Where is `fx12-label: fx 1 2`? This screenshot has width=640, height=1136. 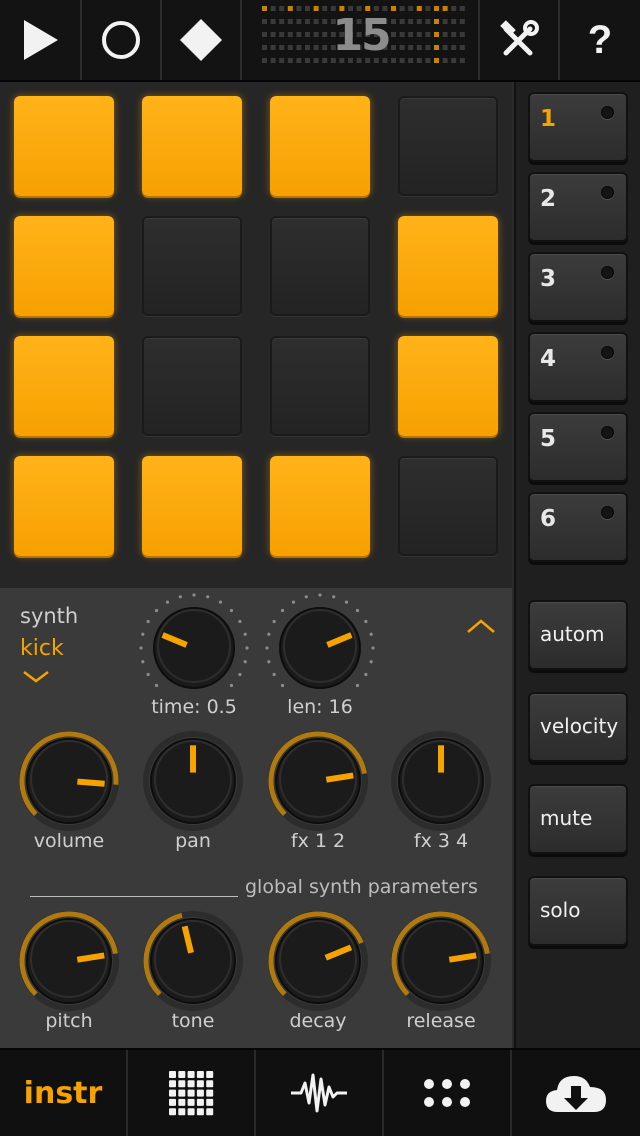
fx12-label: fx 1 2 is located at coordinates (318, 841).